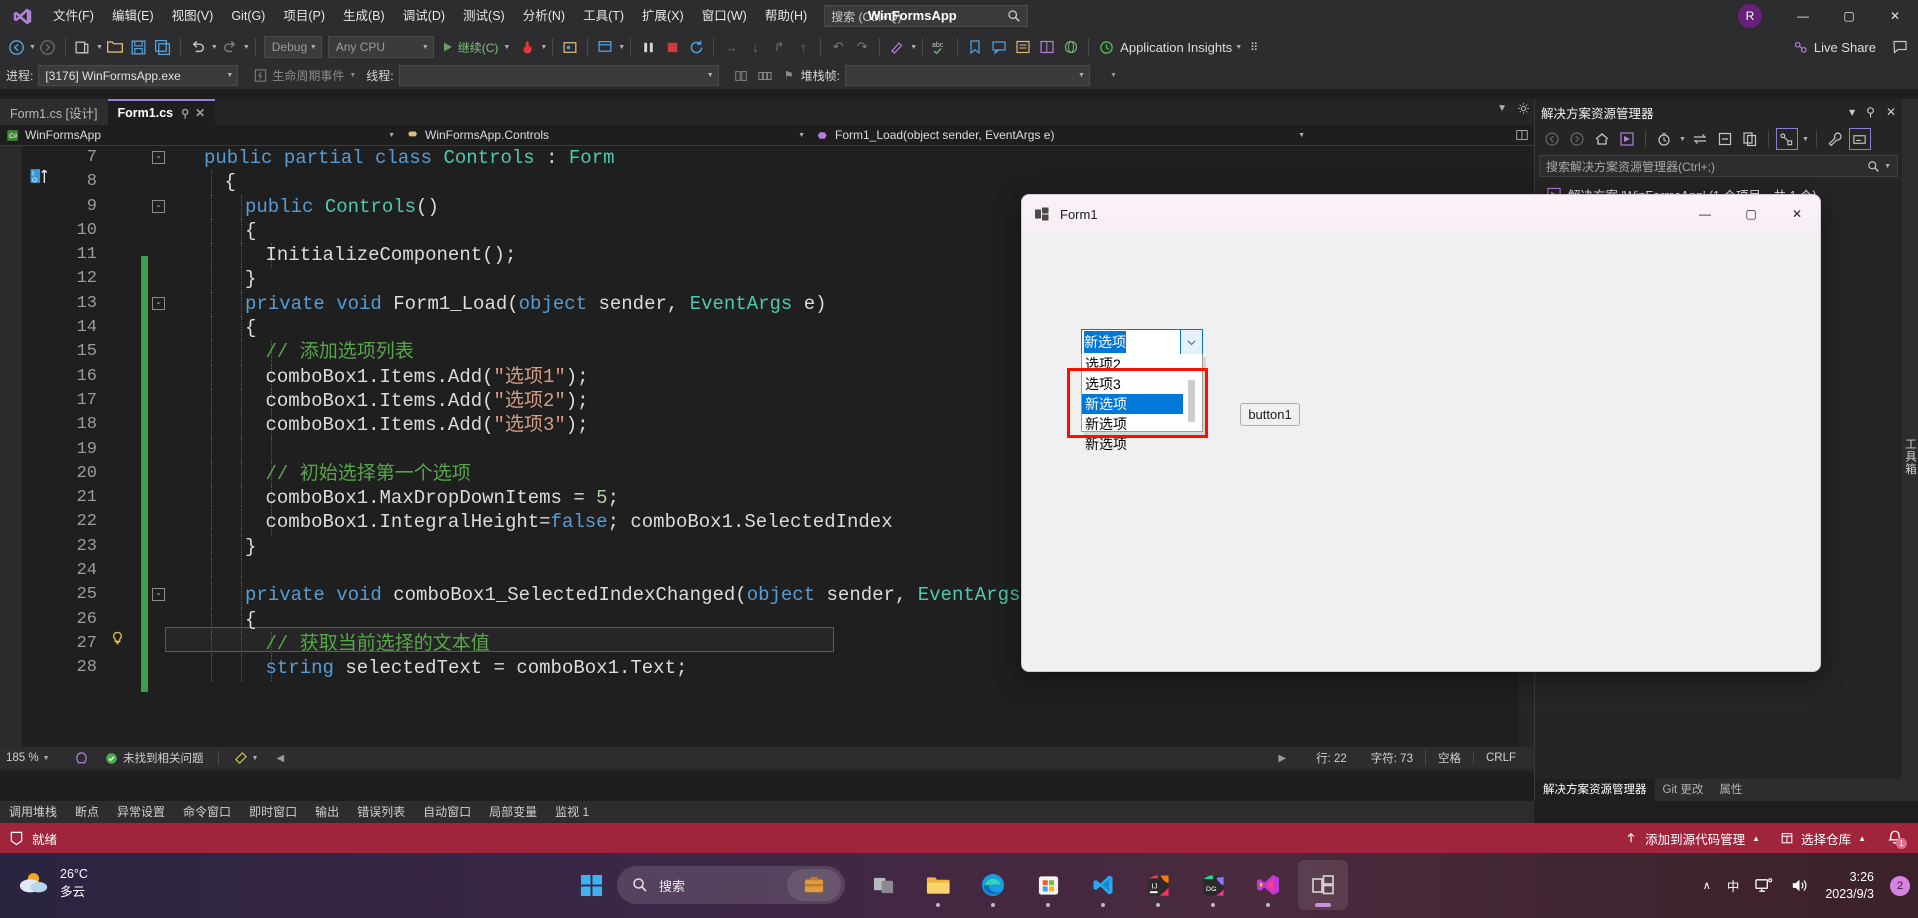 This screenshot has height=918, width=1918. I want to click on form1-maximize-button: ▢, so click(1751, 214).